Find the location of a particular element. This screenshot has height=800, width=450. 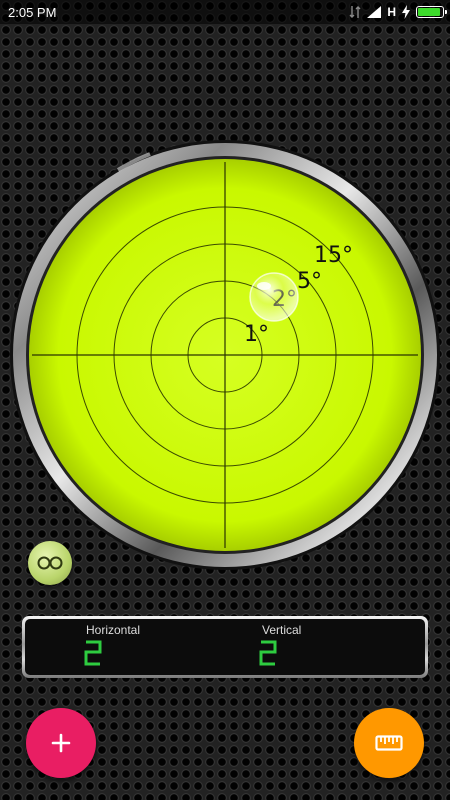

bubble-body is located at coordinates (274, 297).